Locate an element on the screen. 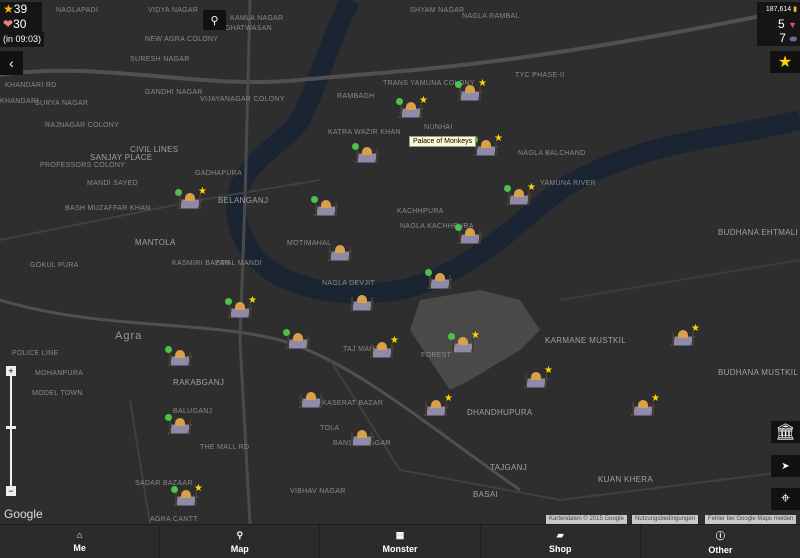 The image size is (800, 558). map-label: Dhandhupura is located at coordinates (500, 412).